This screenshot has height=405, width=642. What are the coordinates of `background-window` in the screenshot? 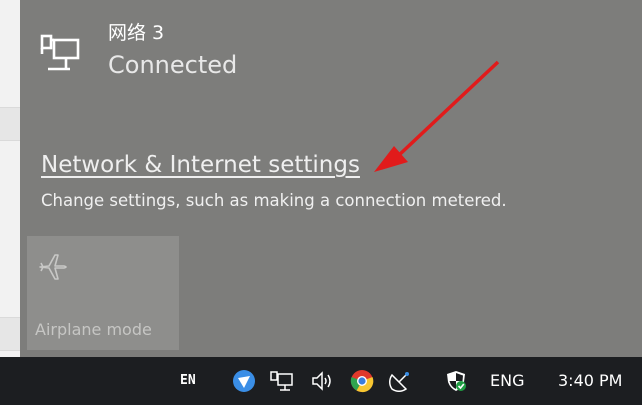 It's located at (10, 178).